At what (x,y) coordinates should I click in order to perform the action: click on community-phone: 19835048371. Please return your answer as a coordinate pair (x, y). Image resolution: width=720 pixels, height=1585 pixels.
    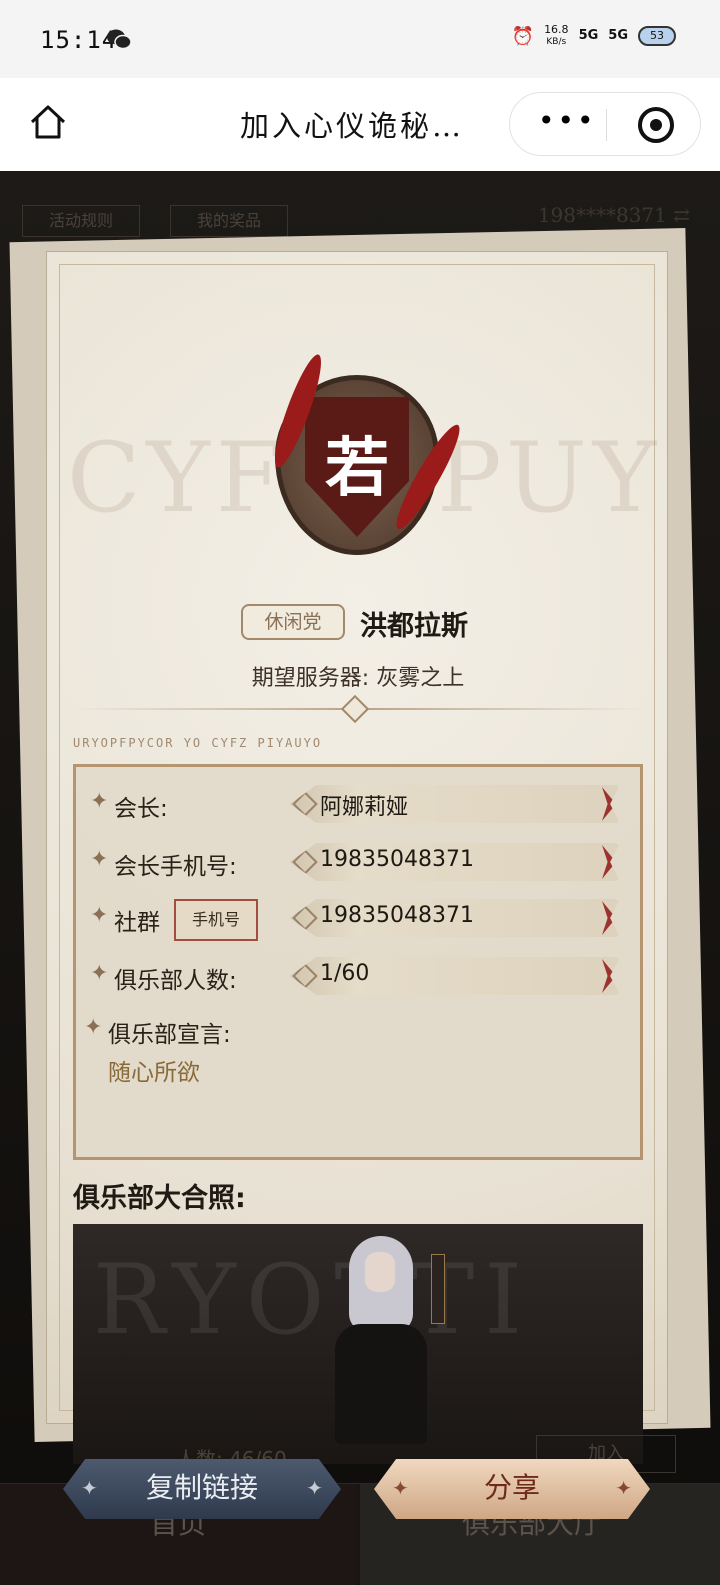
    Looking at the image, I should click on (397, 915).